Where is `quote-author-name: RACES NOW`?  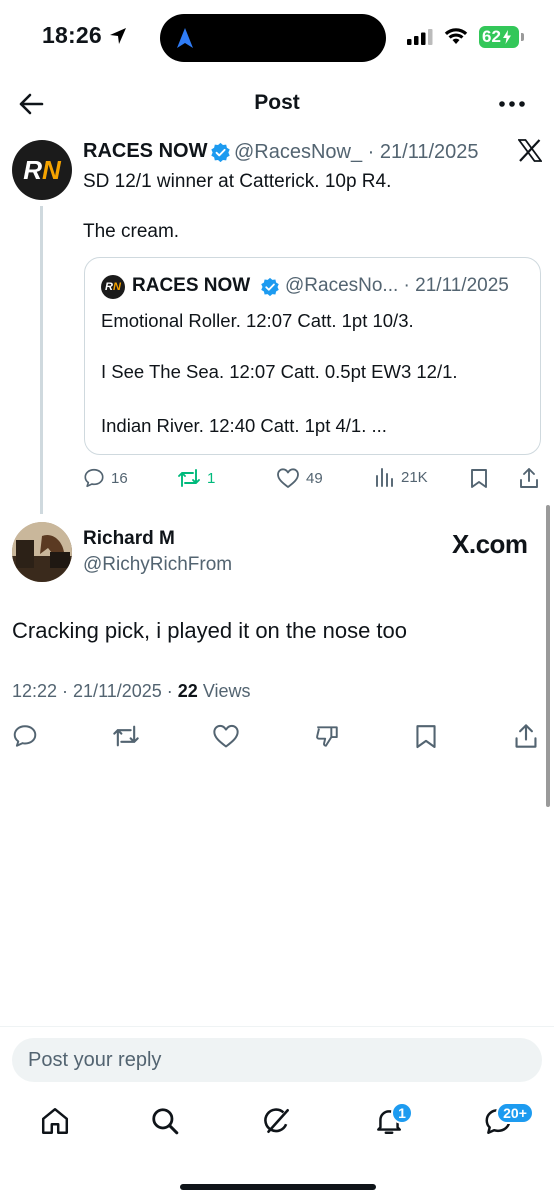 quote-author-name: RACES NOW is located at coordinates (191, 285).